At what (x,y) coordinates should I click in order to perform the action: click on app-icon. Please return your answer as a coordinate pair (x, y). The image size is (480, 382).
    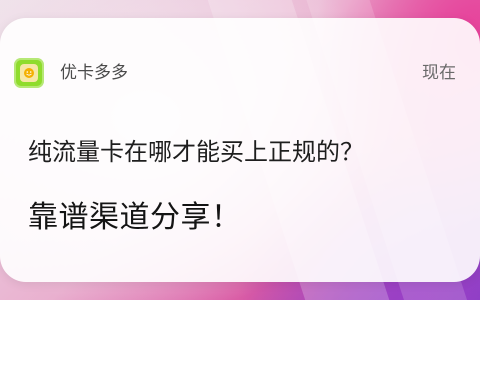
    Looking at the image, I should click on (29, 73).